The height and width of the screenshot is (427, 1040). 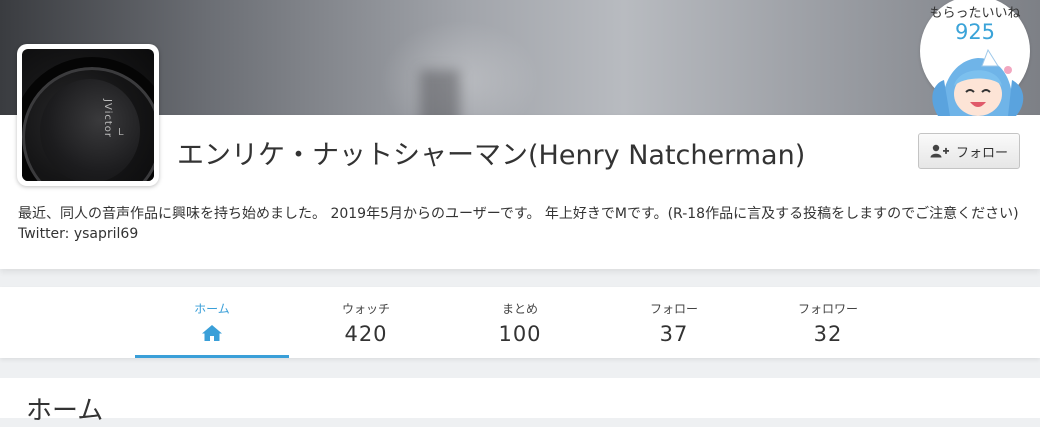 What do you see at coordinates (212, 322) in the screenshot?
I see `tab-home: ホーム` at bounding box center [212, 322].